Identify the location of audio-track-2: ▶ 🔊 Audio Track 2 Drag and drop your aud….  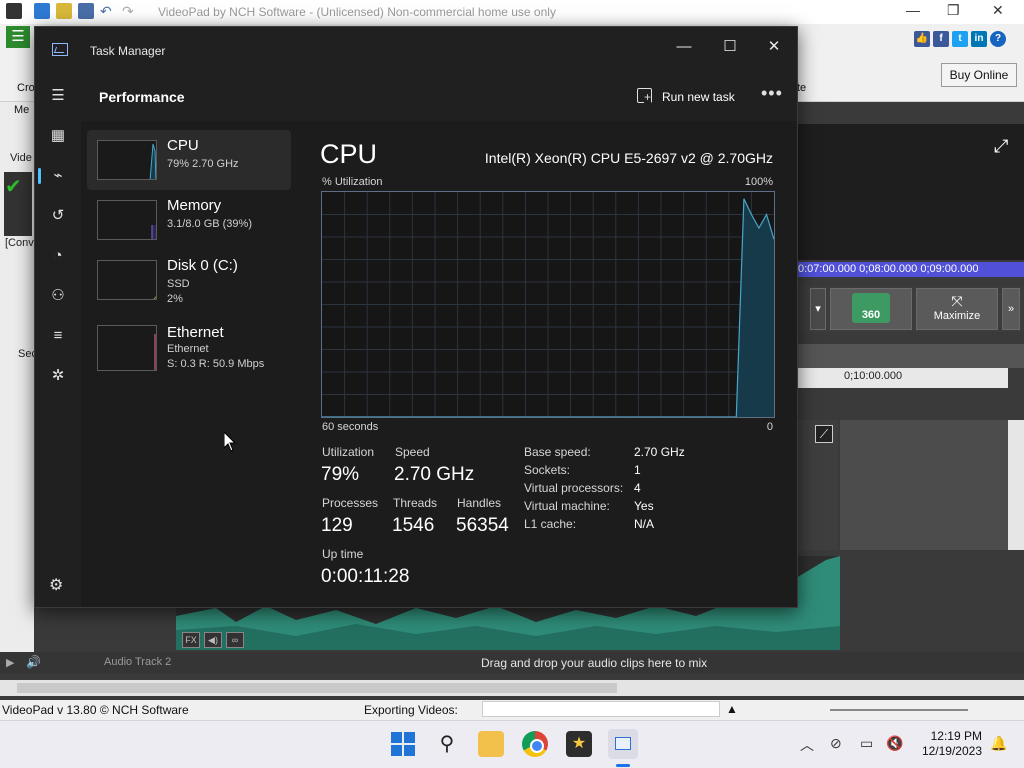
(512, 663).